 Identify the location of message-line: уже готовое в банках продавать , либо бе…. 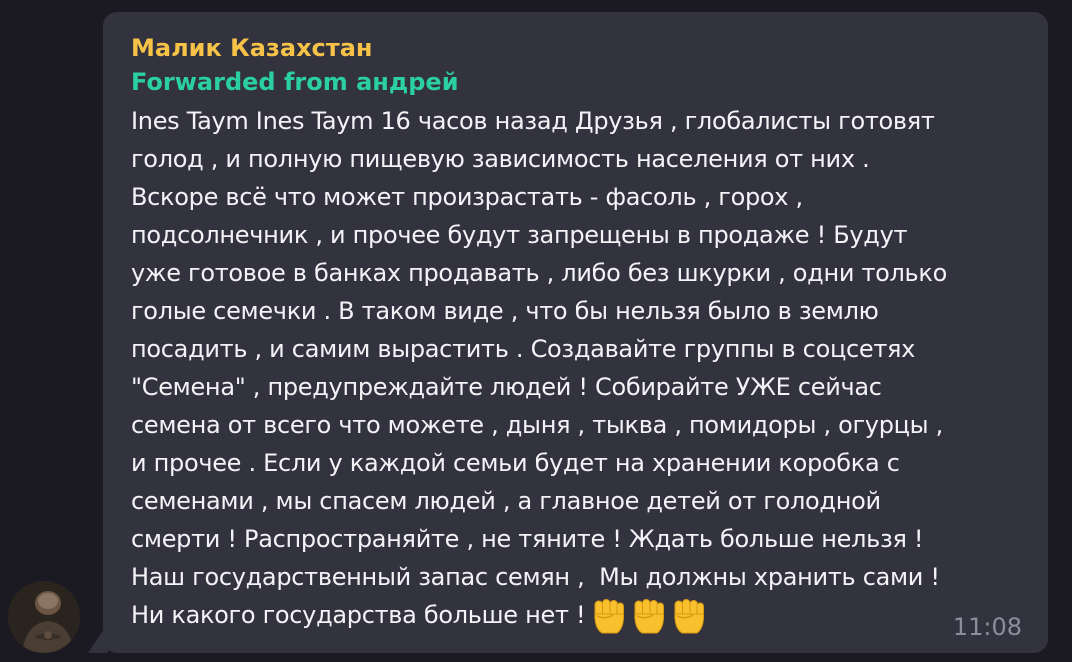
(539, 273).